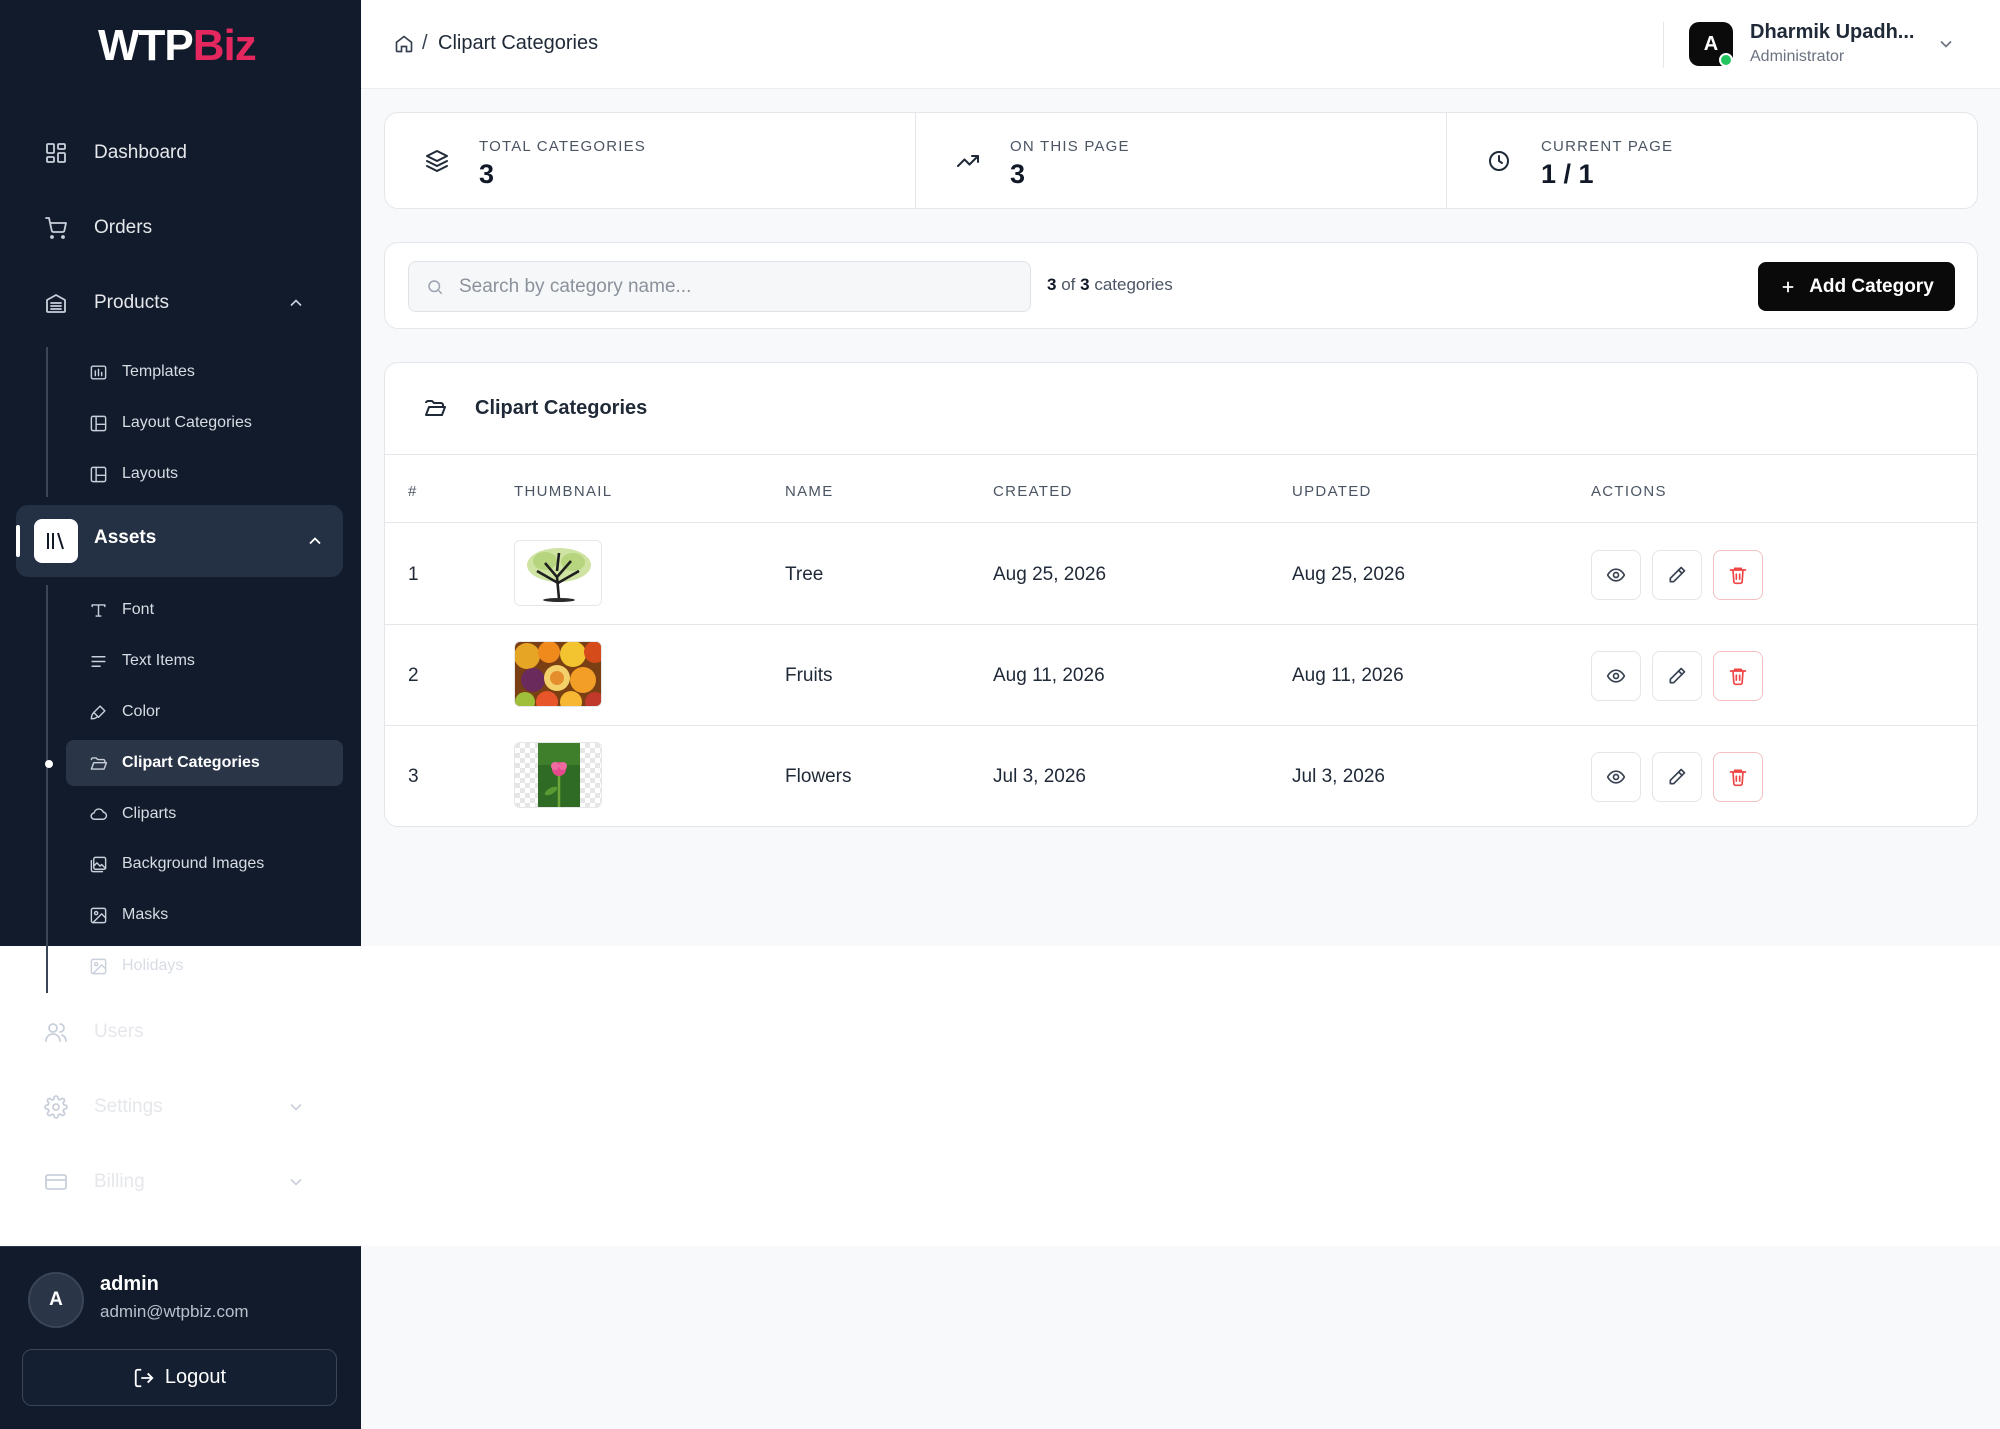 This screenshot has width=2000, height=1429. What do you see at coordinates (204, 610) in the screenshot?
I see `sidebar-subitem-font: Font` at bounding box center [204, 610].